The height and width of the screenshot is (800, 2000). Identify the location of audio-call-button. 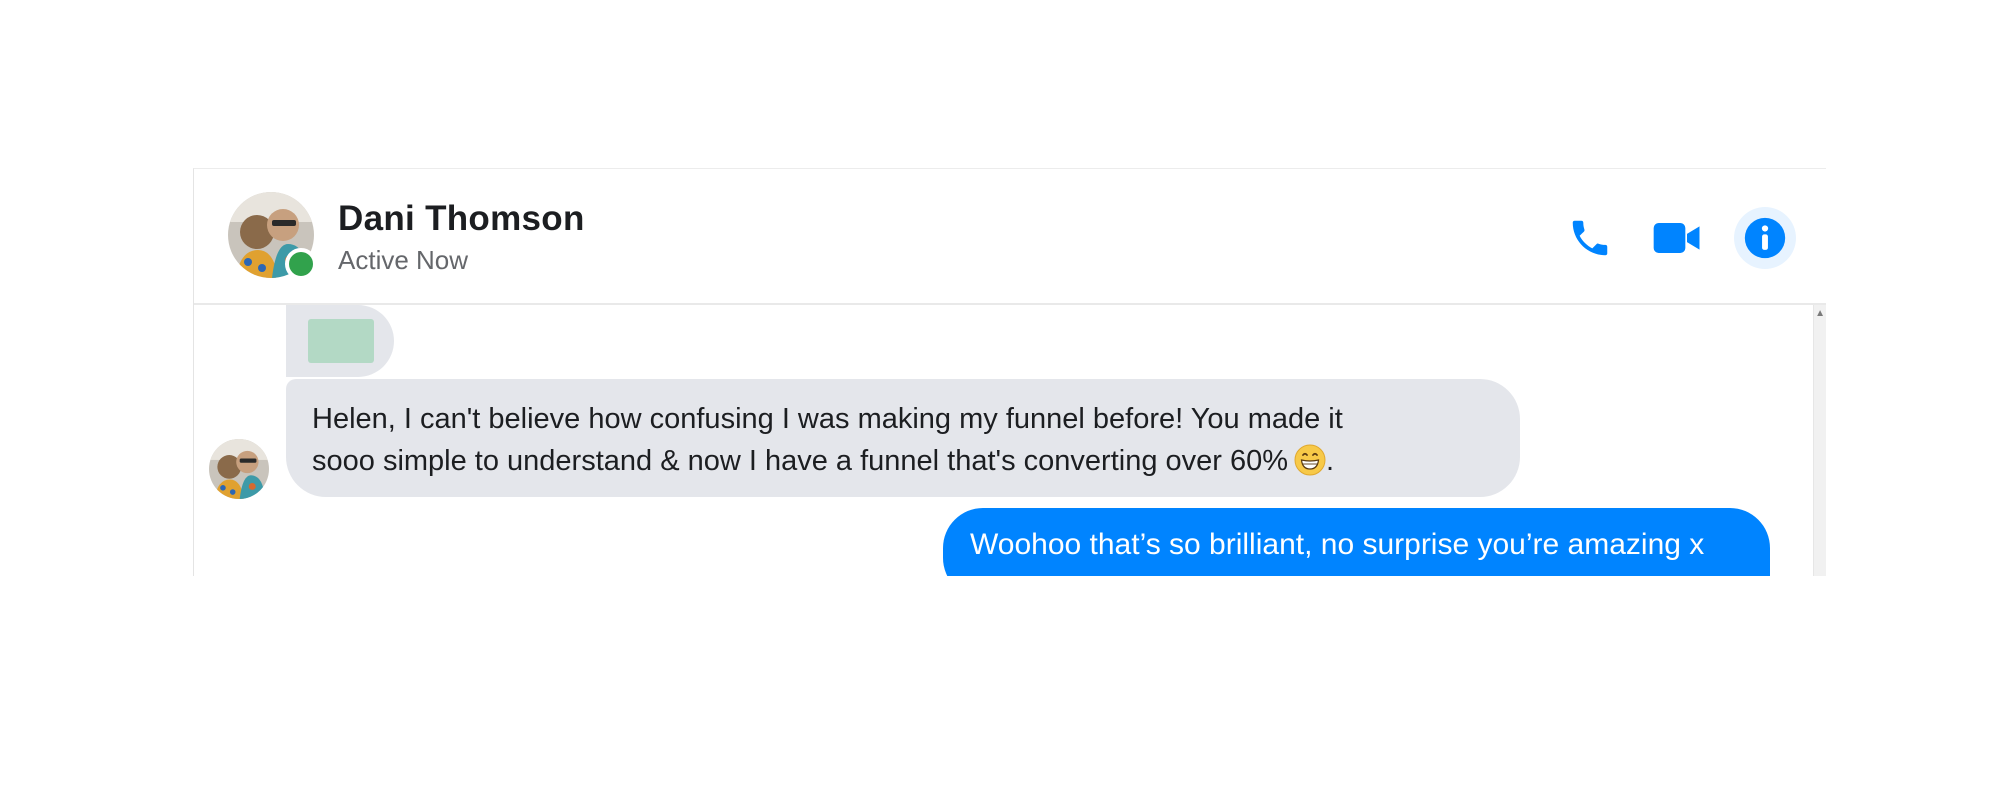
(1590, 238).